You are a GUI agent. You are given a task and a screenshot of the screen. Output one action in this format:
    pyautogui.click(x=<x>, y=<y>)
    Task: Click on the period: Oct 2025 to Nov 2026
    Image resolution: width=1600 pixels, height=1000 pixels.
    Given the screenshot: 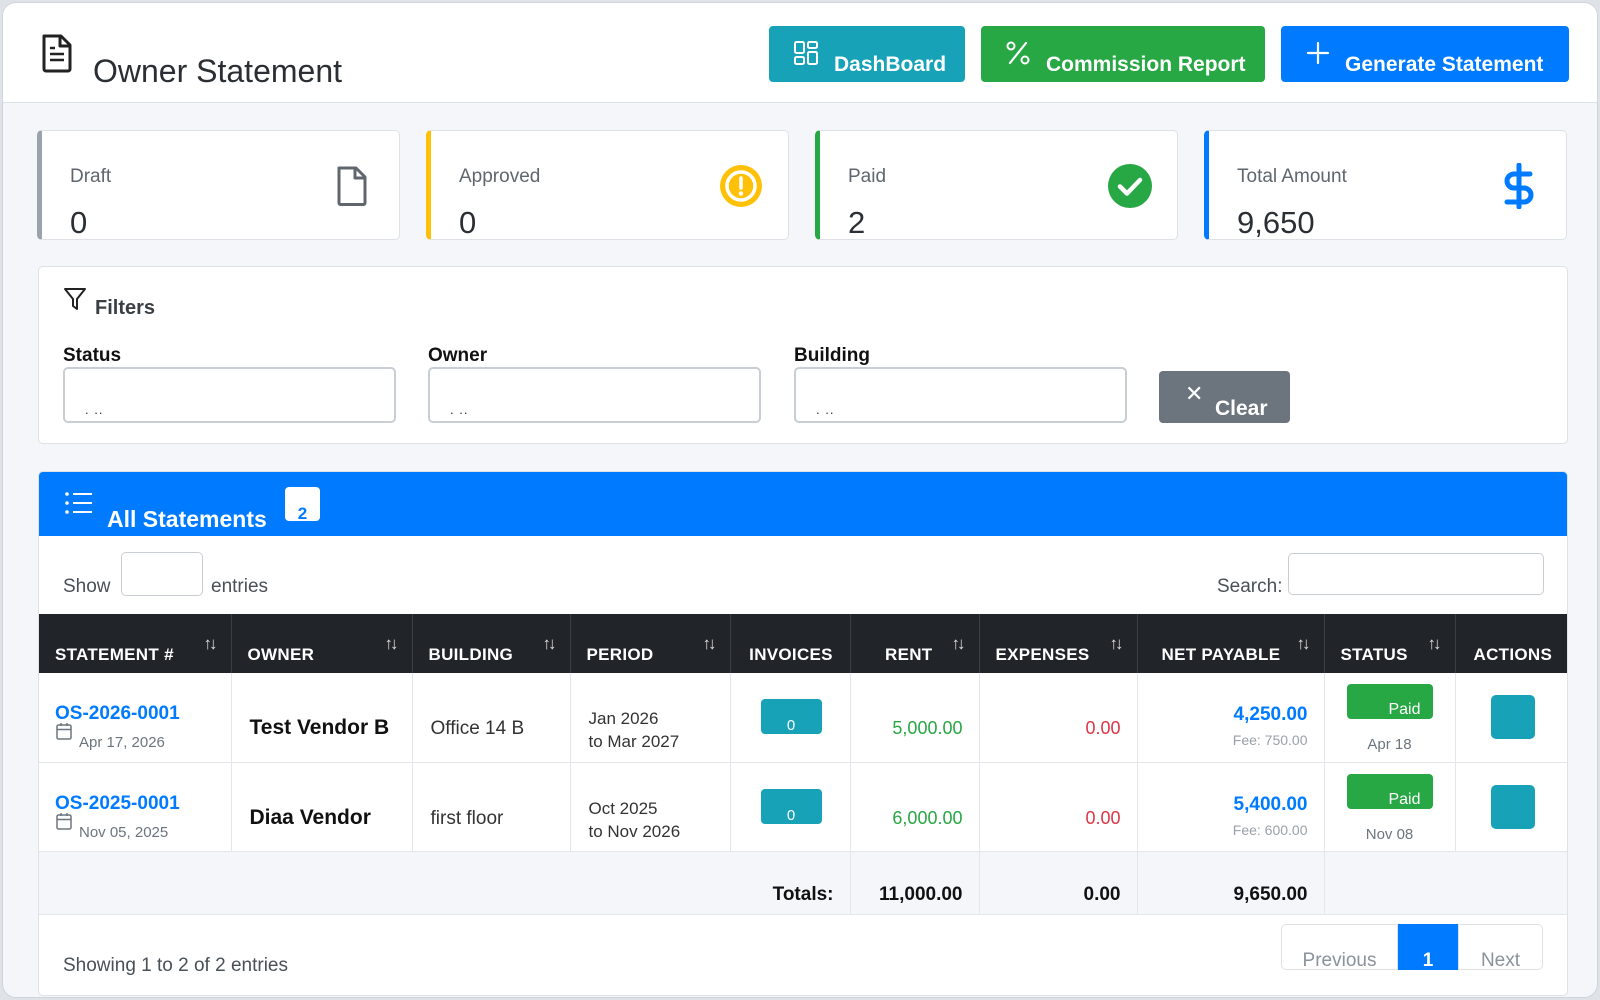 What is the action you would take?
    pyautogui.click(x=634, y=819)
    